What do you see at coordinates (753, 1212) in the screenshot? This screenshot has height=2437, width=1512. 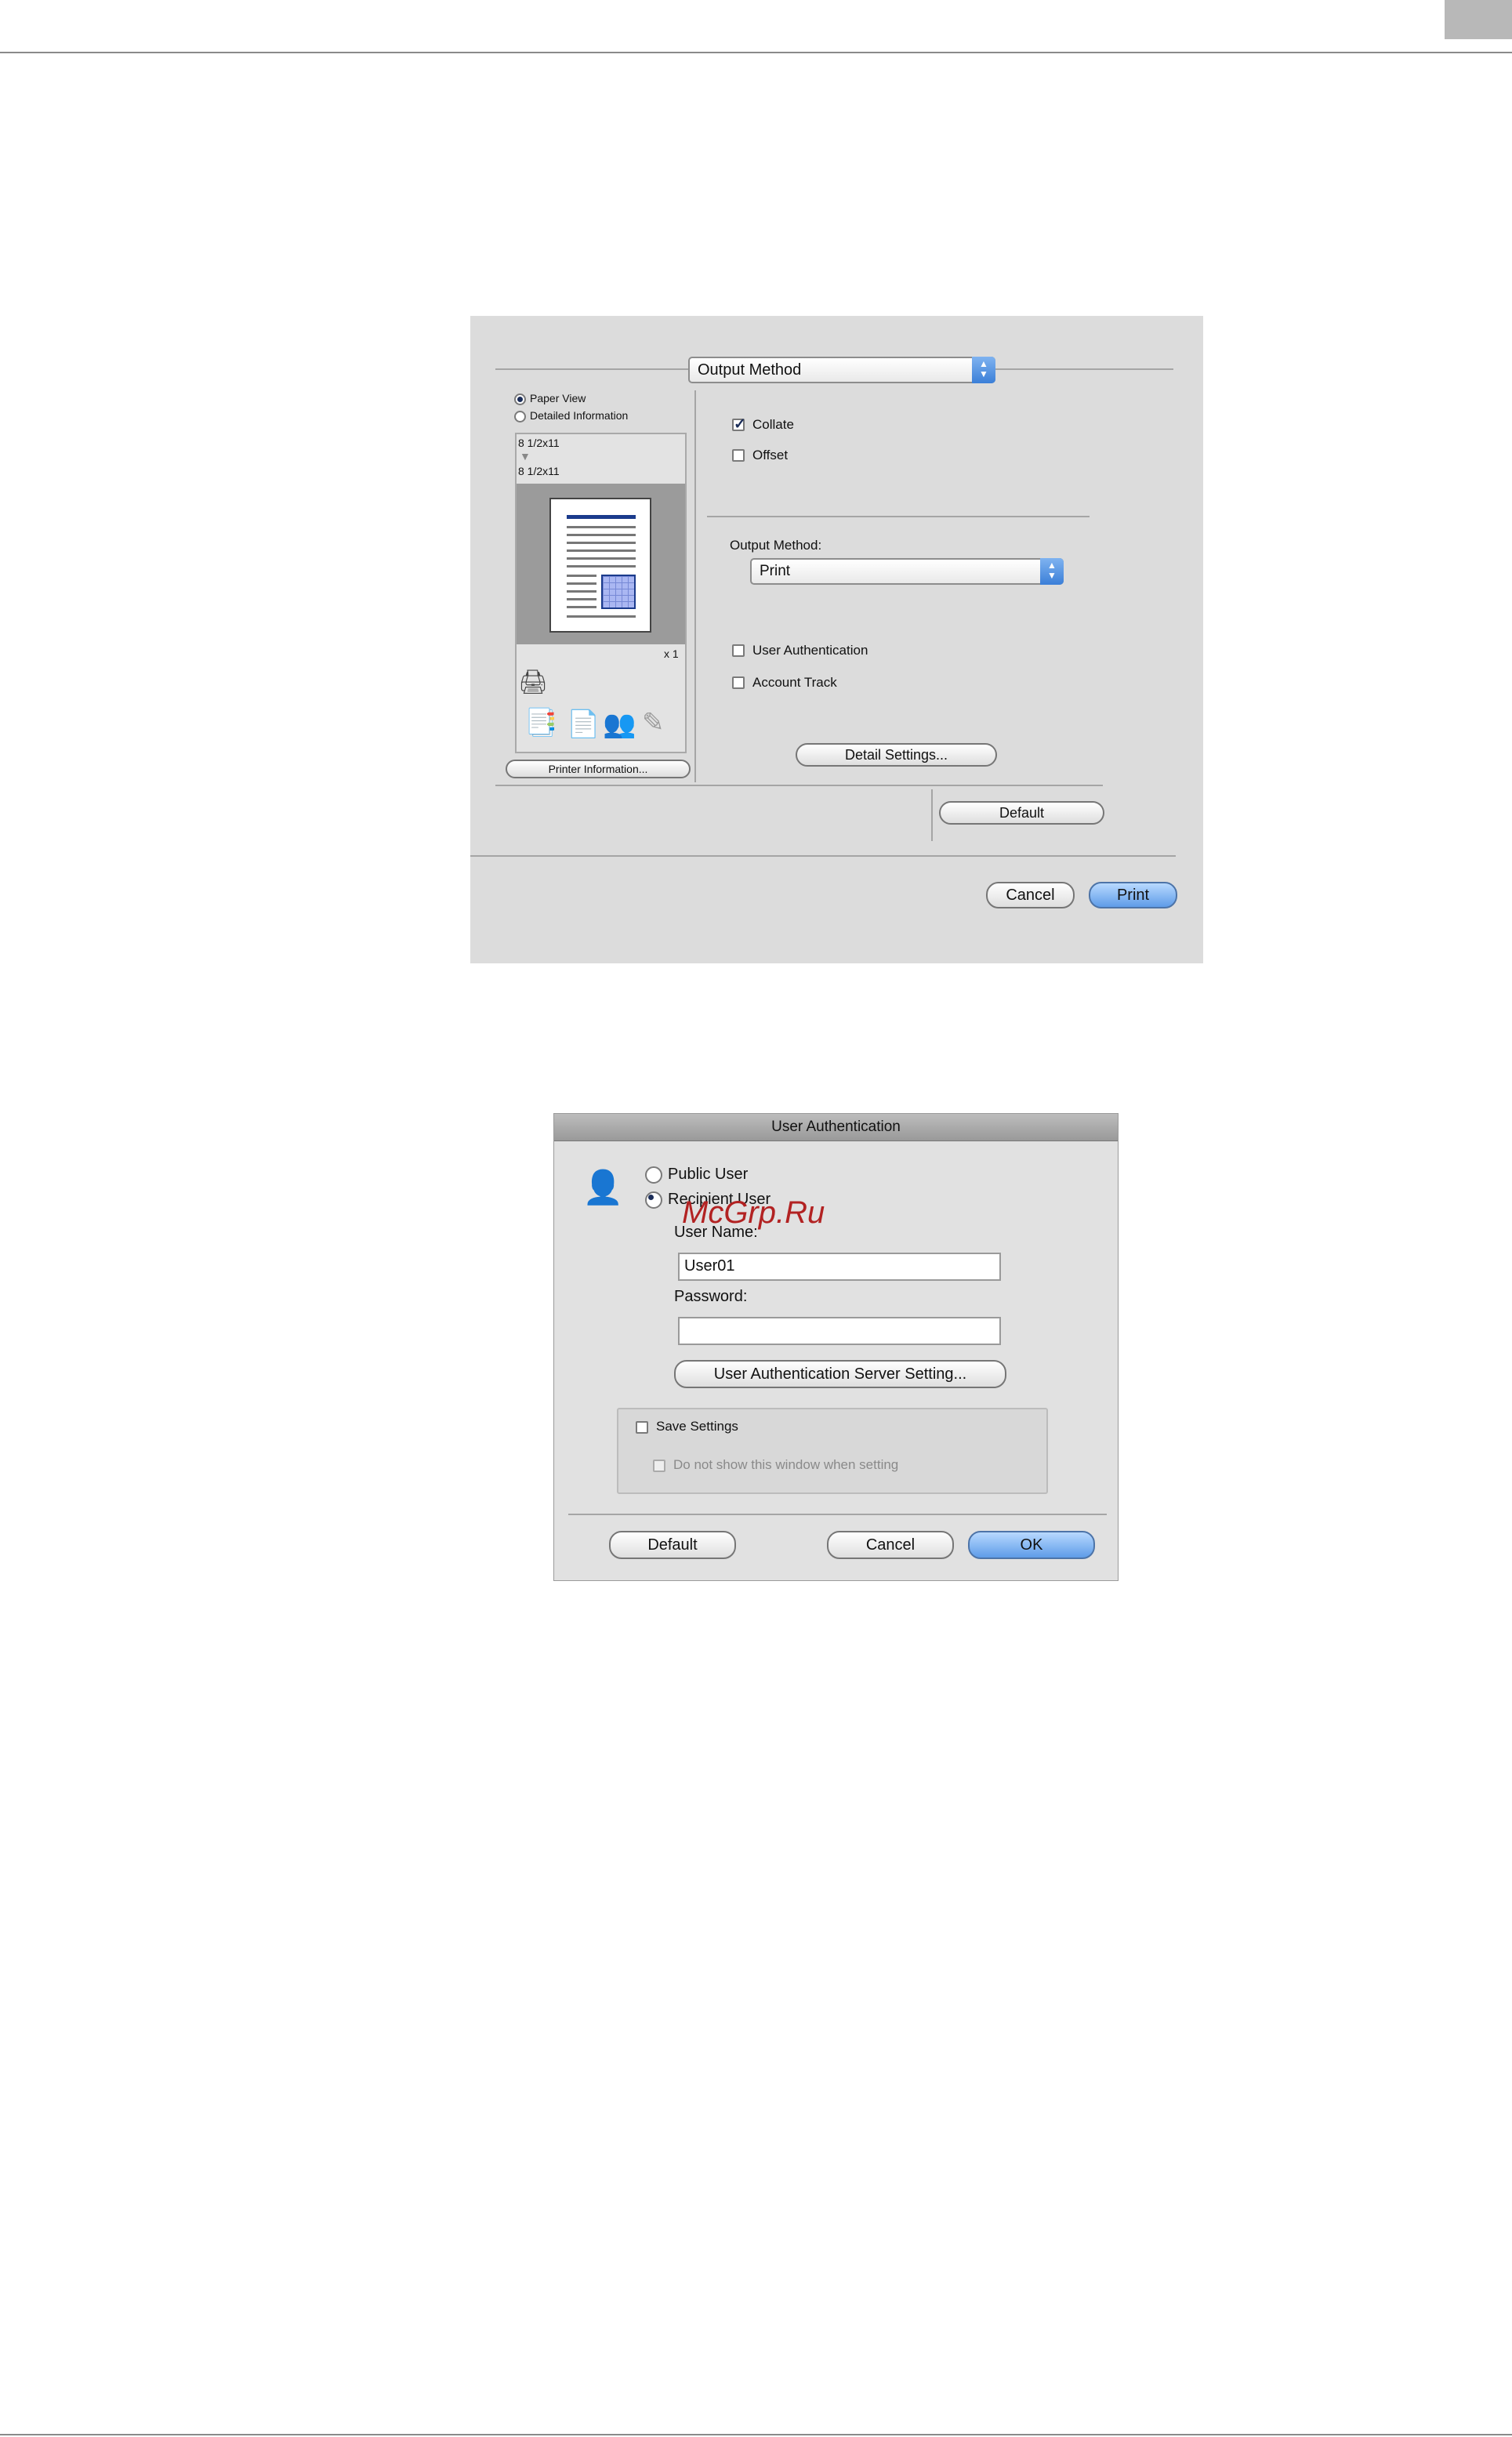 I see `watermark-text: McGrp.Ru` at bounding box center [753, 1212].